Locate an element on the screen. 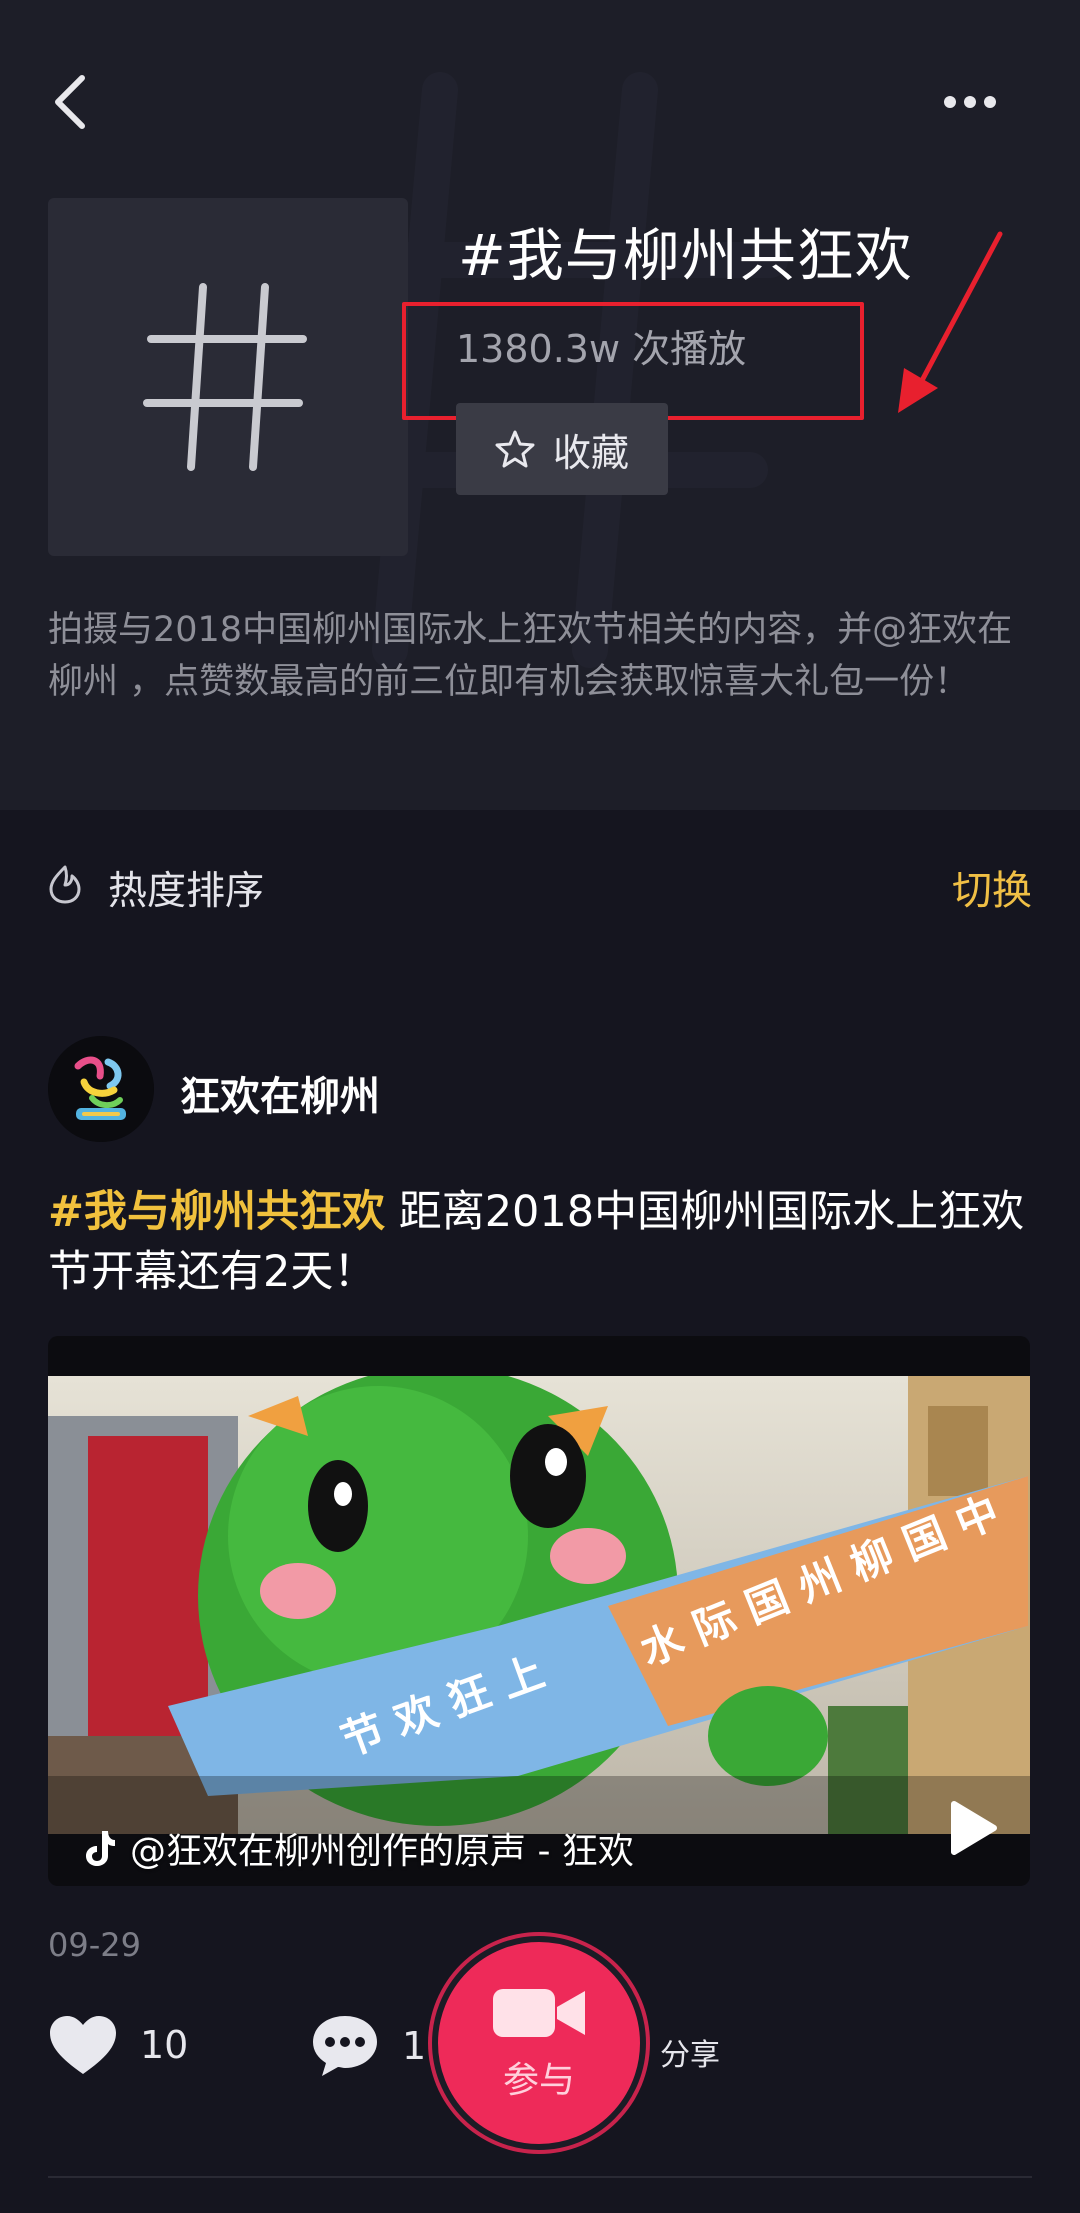  bottom-divider is located at coordinates (540, 2177).